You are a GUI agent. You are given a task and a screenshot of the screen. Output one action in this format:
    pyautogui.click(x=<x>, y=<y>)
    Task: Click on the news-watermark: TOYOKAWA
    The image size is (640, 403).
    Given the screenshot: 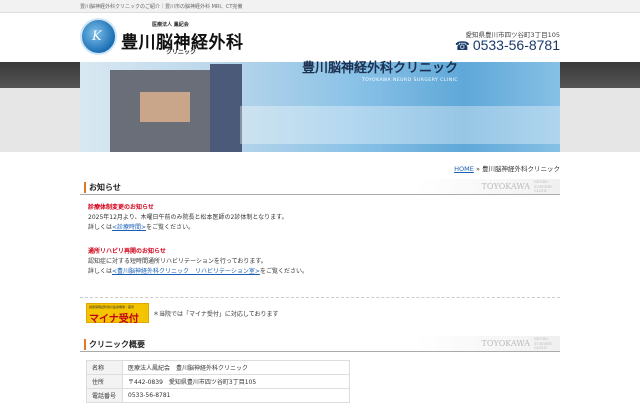 What is the action you would take?
    pyautogui.click(x=505, y=186)
    